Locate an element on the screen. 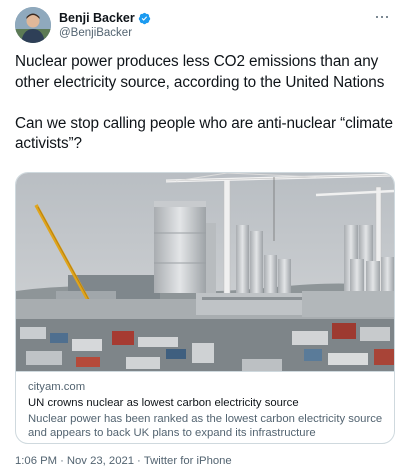 This screenshot has height=476, width=405. tweet-time: 1:06 PM is located at coordinates (36, 461).